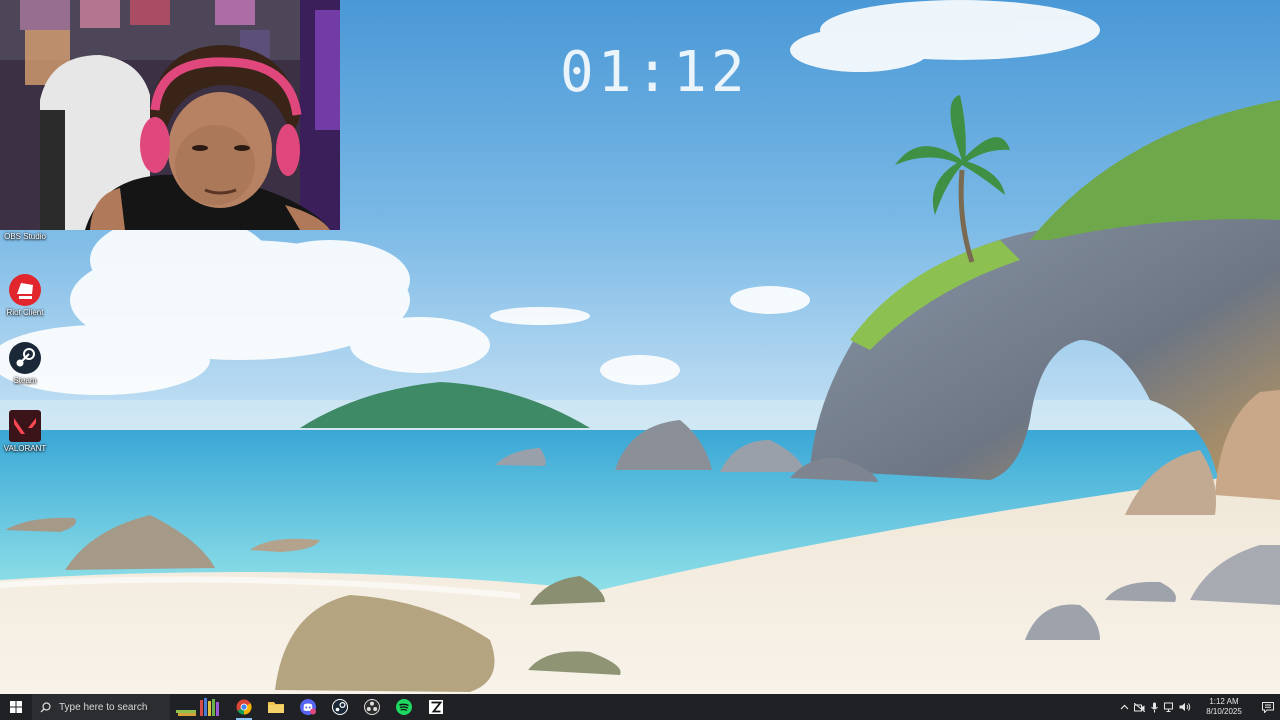  I want to click on taskbar-search-box: Type here to search, so click(101, 707).